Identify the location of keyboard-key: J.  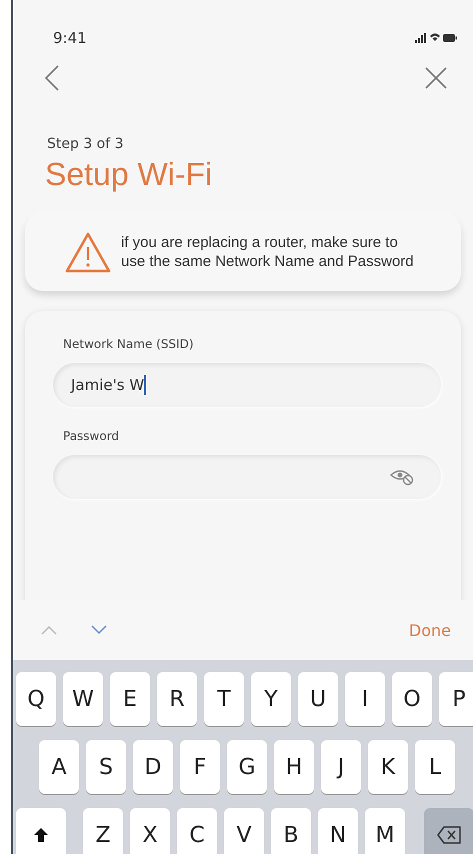
(341, 767).